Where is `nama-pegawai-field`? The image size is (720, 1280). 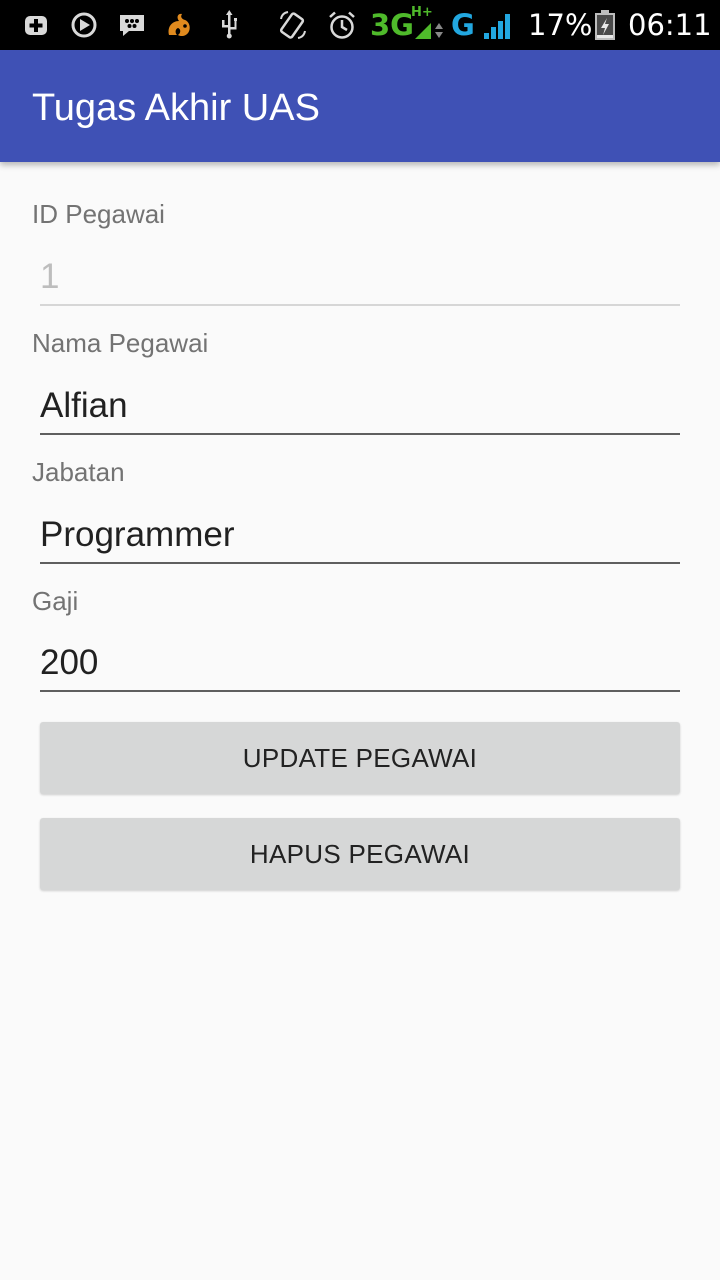 nama-pegawai-field is located at coordinates (360, 407).